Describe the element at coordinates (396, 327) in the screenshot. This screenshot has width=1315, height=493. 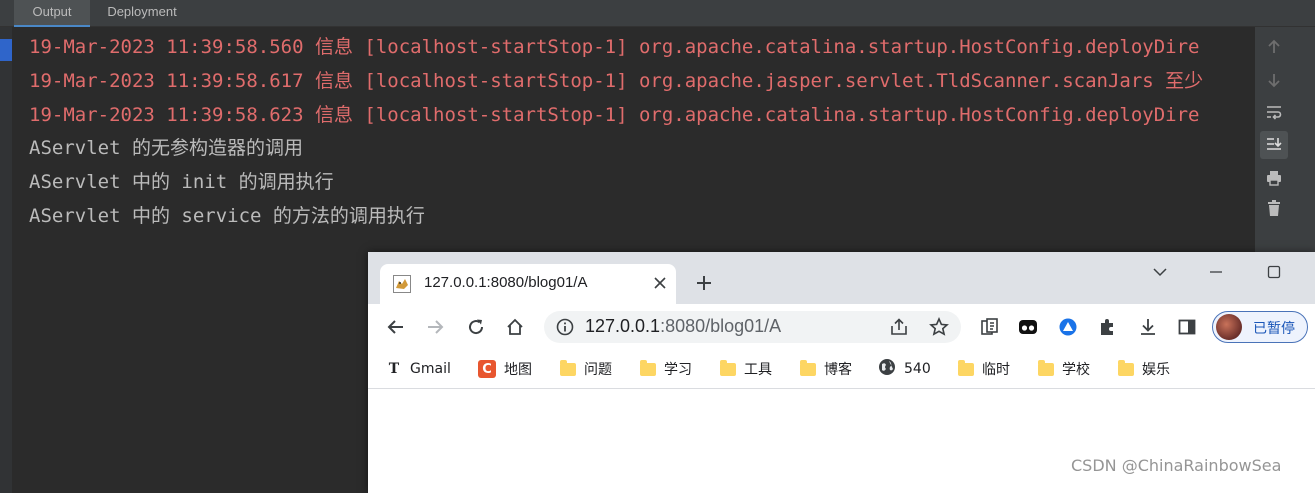
I see `back-arrow-icon` at that location.